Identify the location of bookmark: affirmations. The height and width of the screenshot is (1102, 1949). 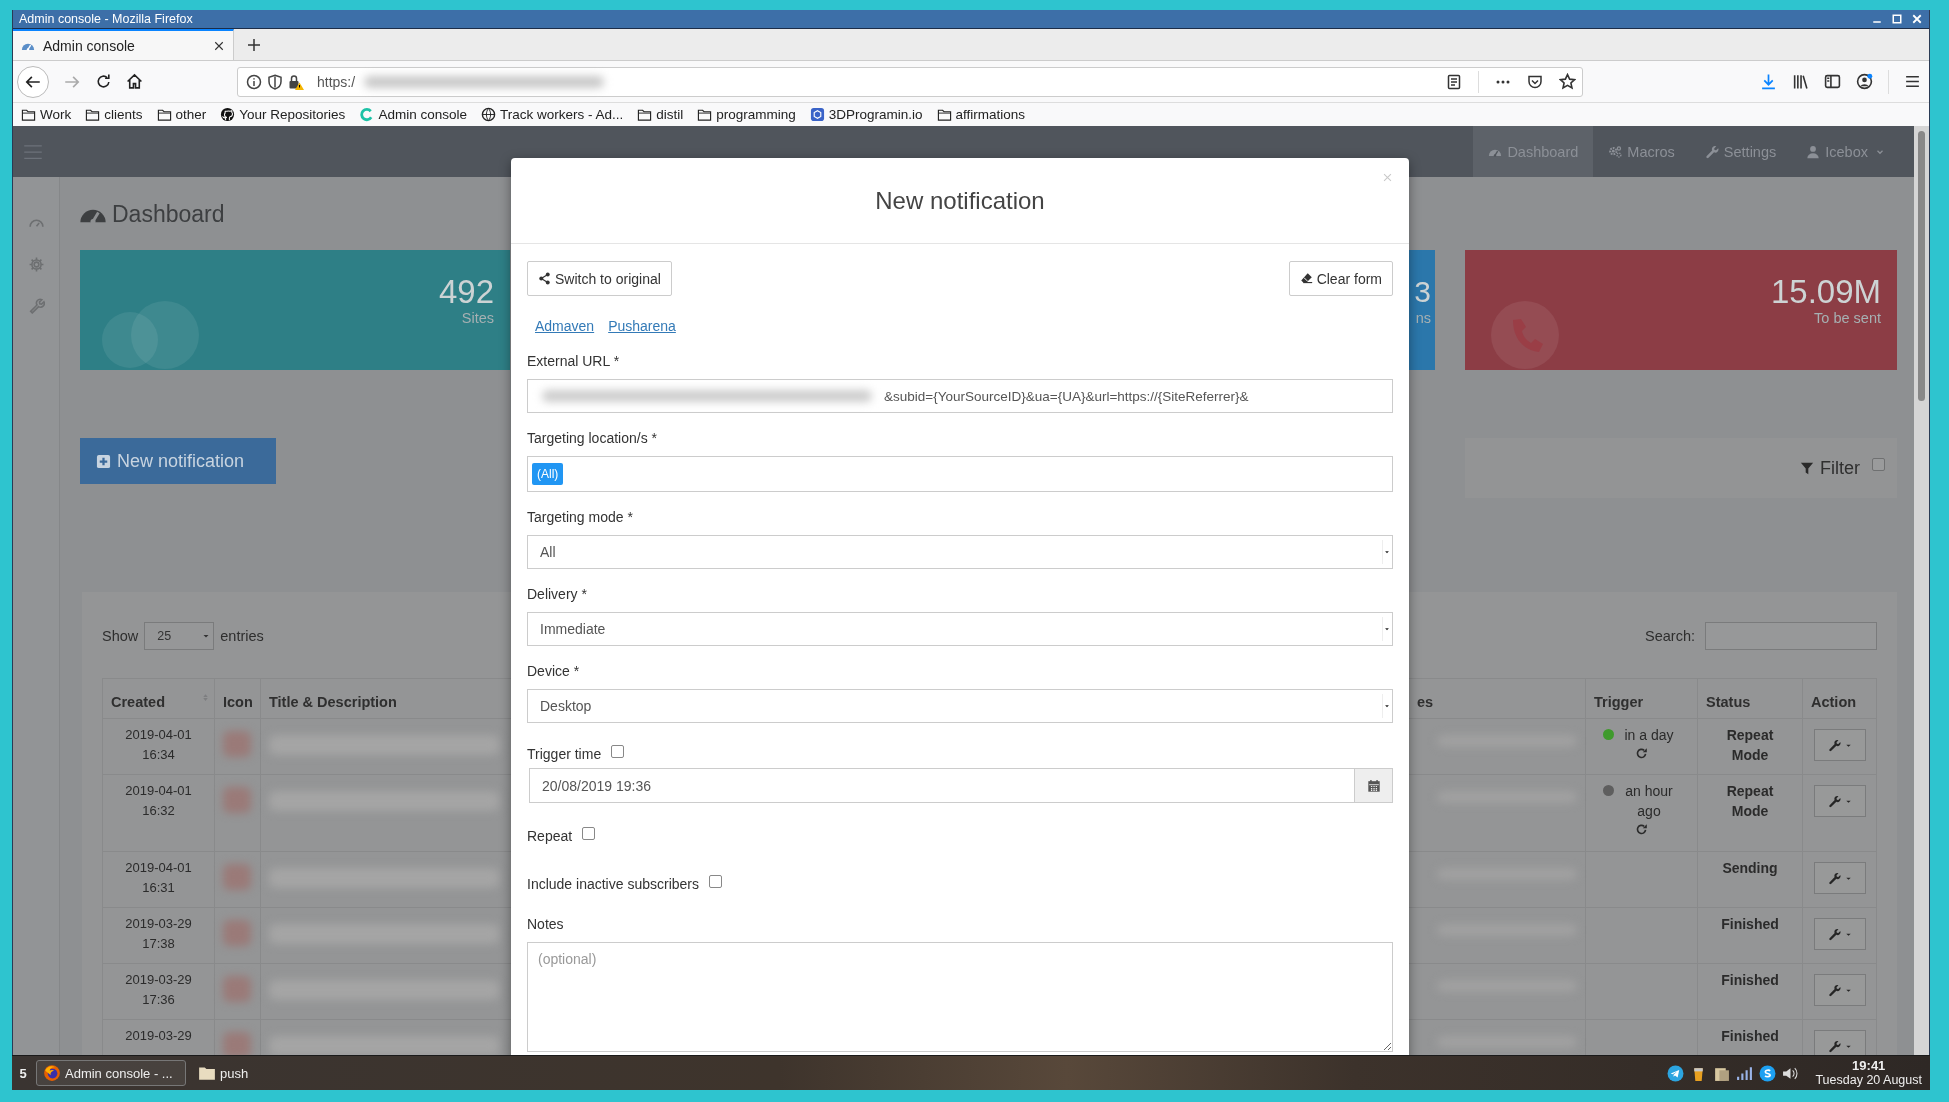
(981, 114).